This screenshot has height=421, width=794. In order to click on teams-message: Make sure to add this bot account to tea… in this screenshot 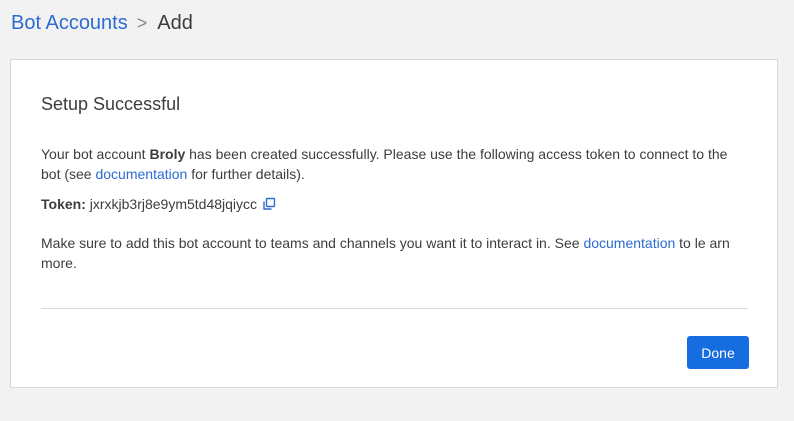, I will do `click(391, 253)`.